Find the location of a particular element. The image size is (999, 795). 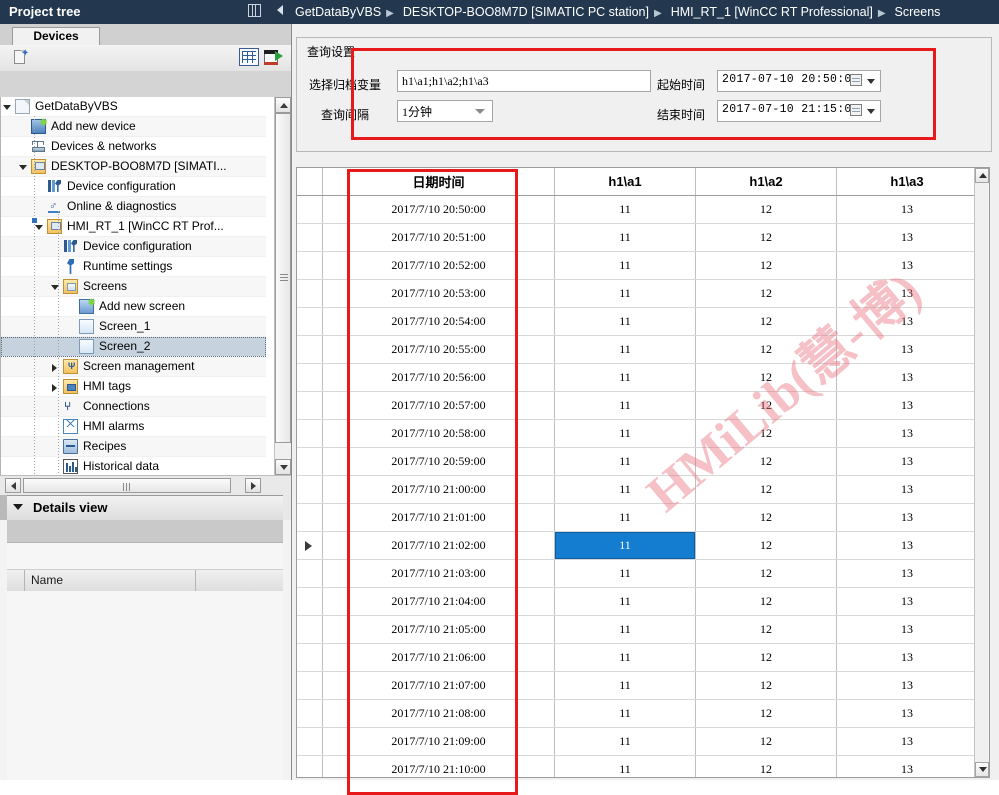

table-export-icon is located at coordinates (273, 57).